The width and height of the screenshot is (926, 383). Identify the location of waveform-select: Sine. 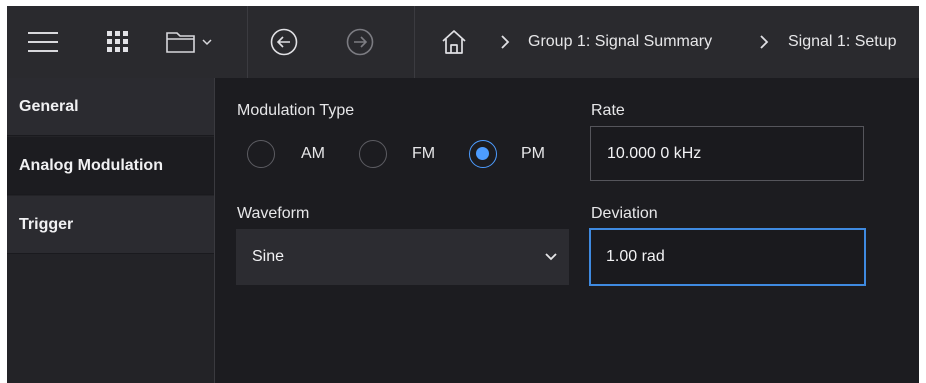
(402, 257).